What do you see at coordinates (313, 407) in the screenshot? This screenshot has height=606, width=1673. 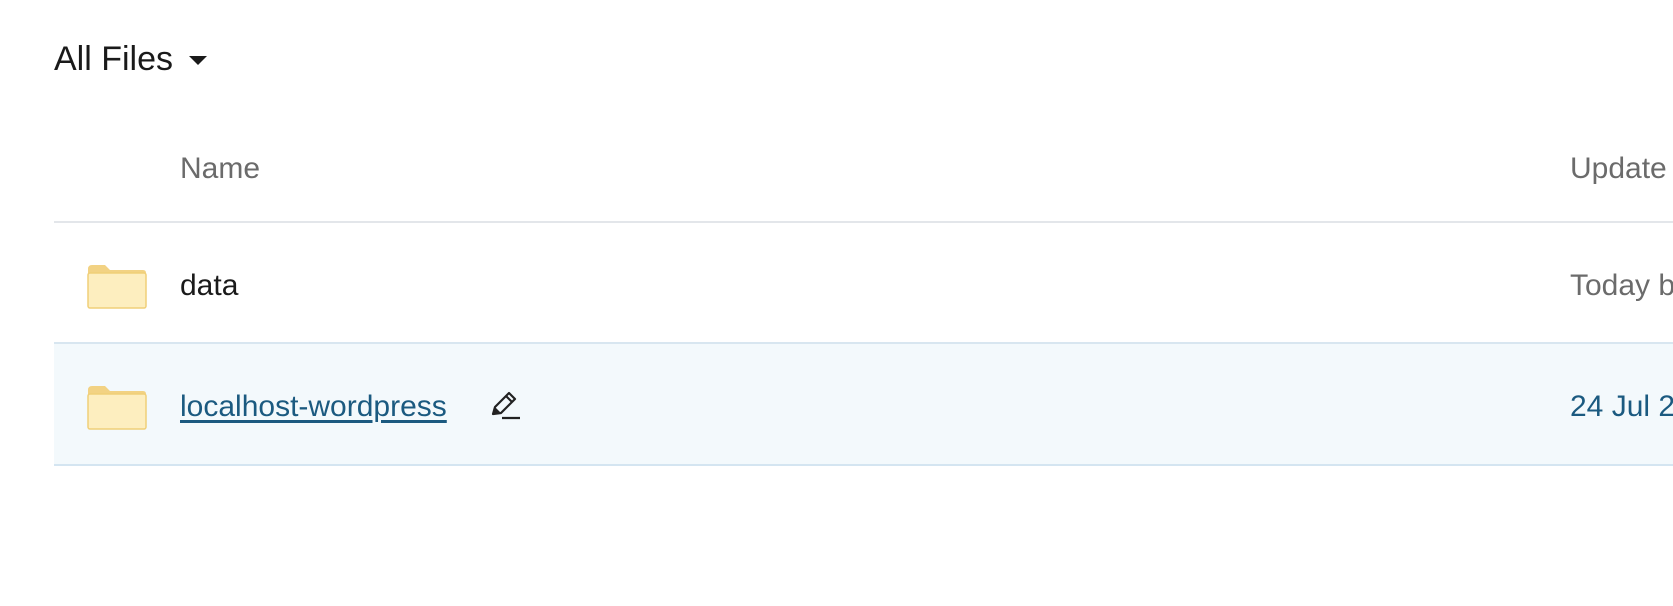 I see `file-name-link: localhost-wordpress` at bounding box center [313, 407].